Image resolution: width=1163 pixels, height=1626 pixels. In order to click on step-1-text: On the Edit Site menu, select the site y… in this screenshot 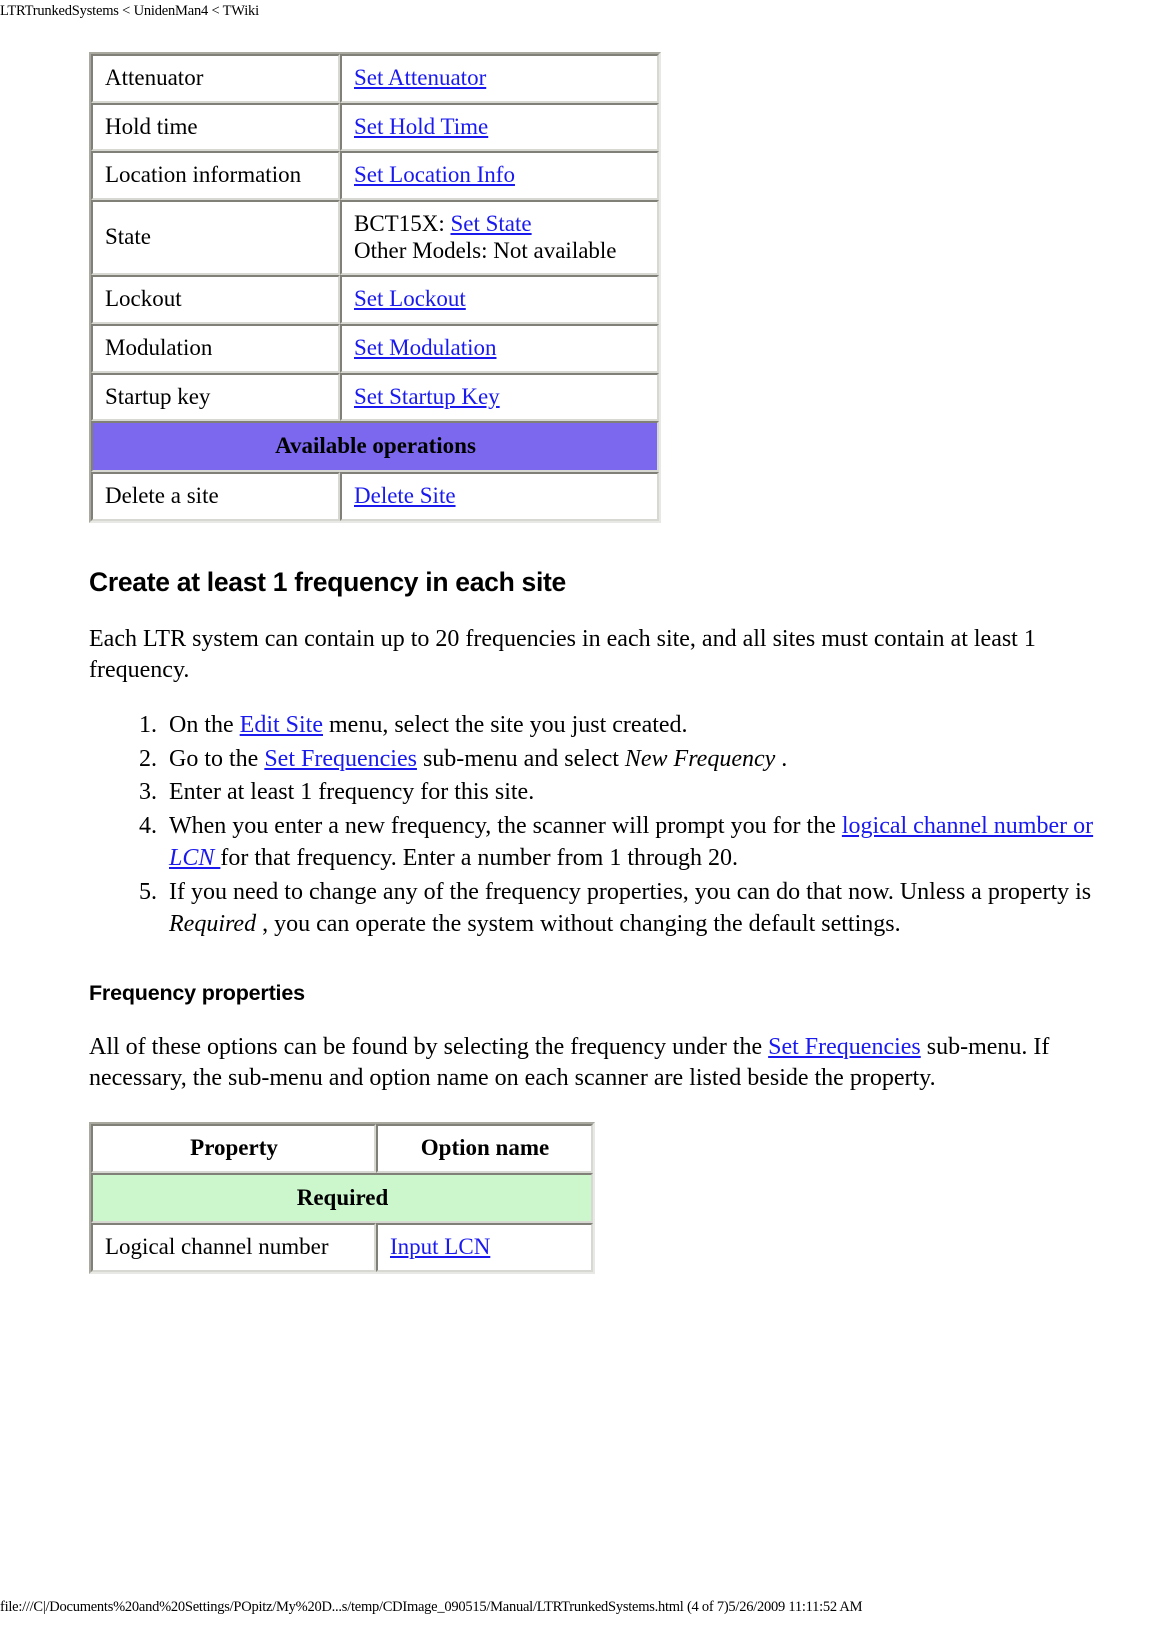, I will do `click(428, 725)`.